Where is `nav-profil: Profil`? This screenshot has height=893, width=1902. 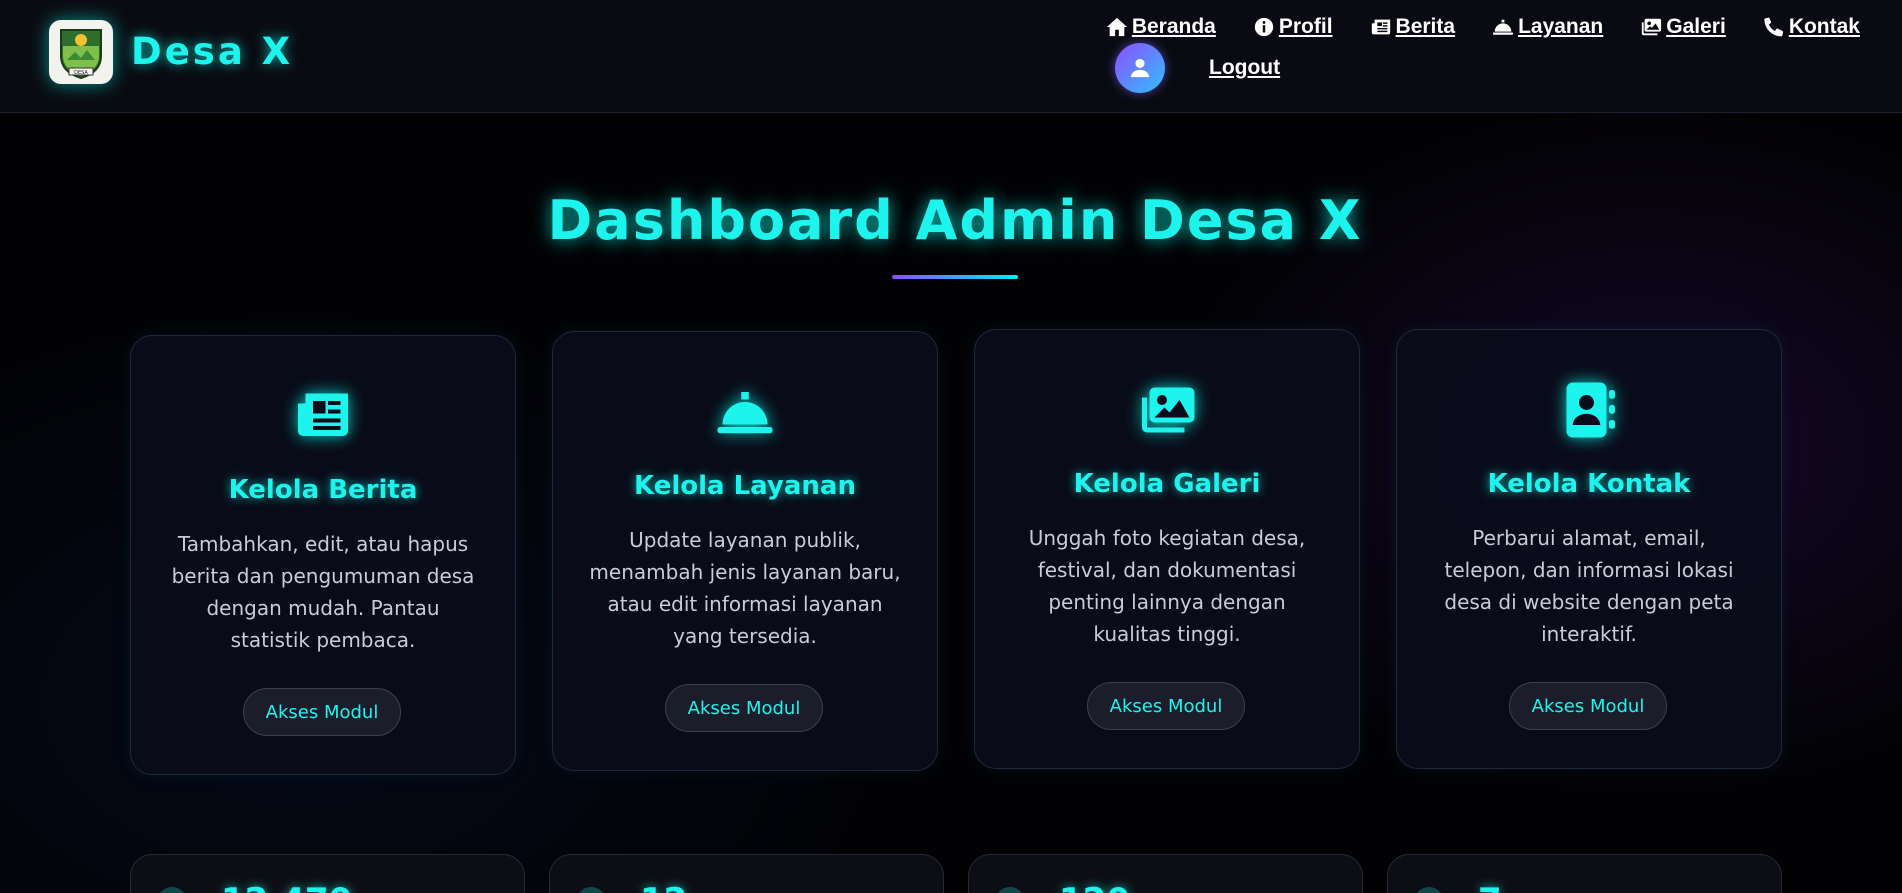 nav-profil: Profil is located at coordinates (1293, 27).